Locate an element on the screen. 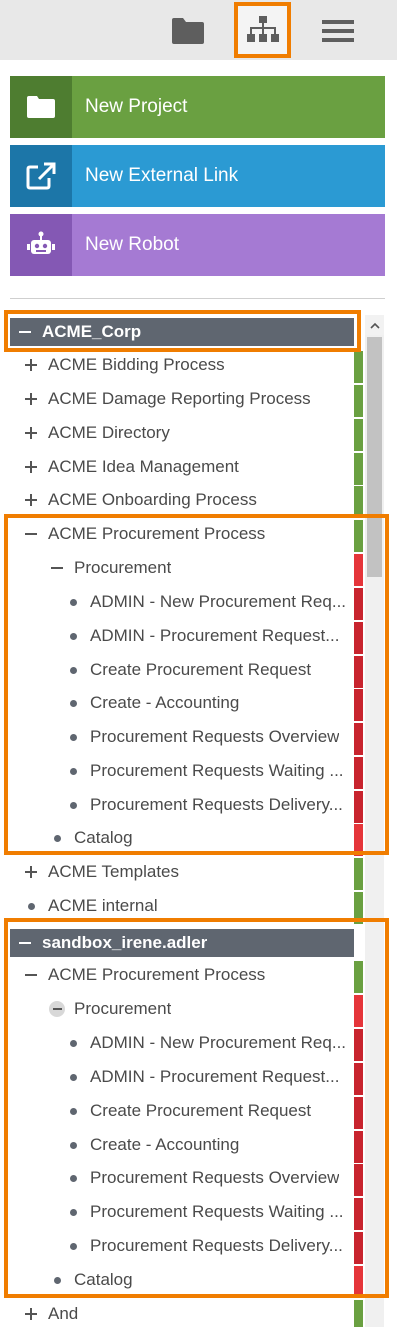 The image size is (397, 1327). tree-item-label: Create Procurement Request is located at coordinates (201, 669).